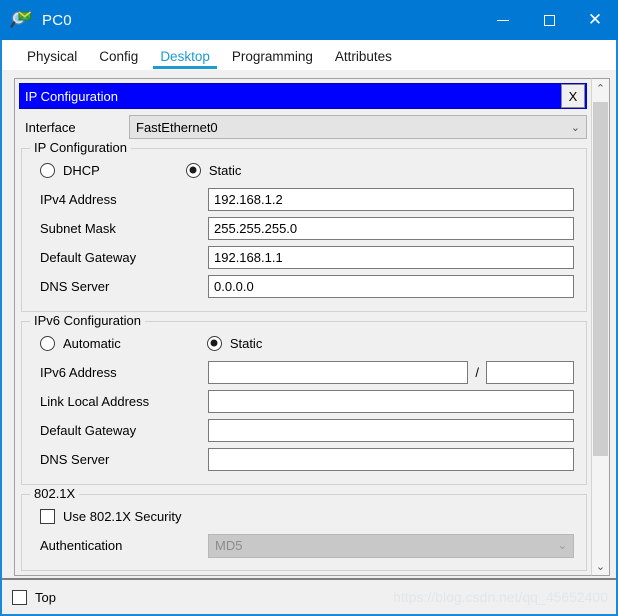 The height and width of the screenshot is (616, 618). What do you see at coordinates (225, 170) in the screenshot?
I see `radio-ipv4-static-label: Static` at bounding box center [225, 170].